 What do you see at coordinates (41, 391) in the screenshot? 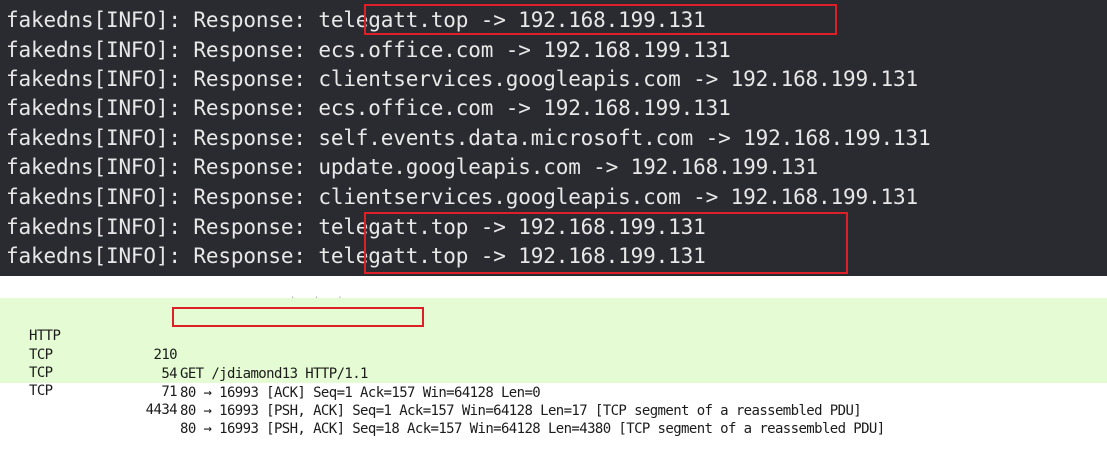
I see `packet-protocol: TCP` at bounding box center [41, 391].